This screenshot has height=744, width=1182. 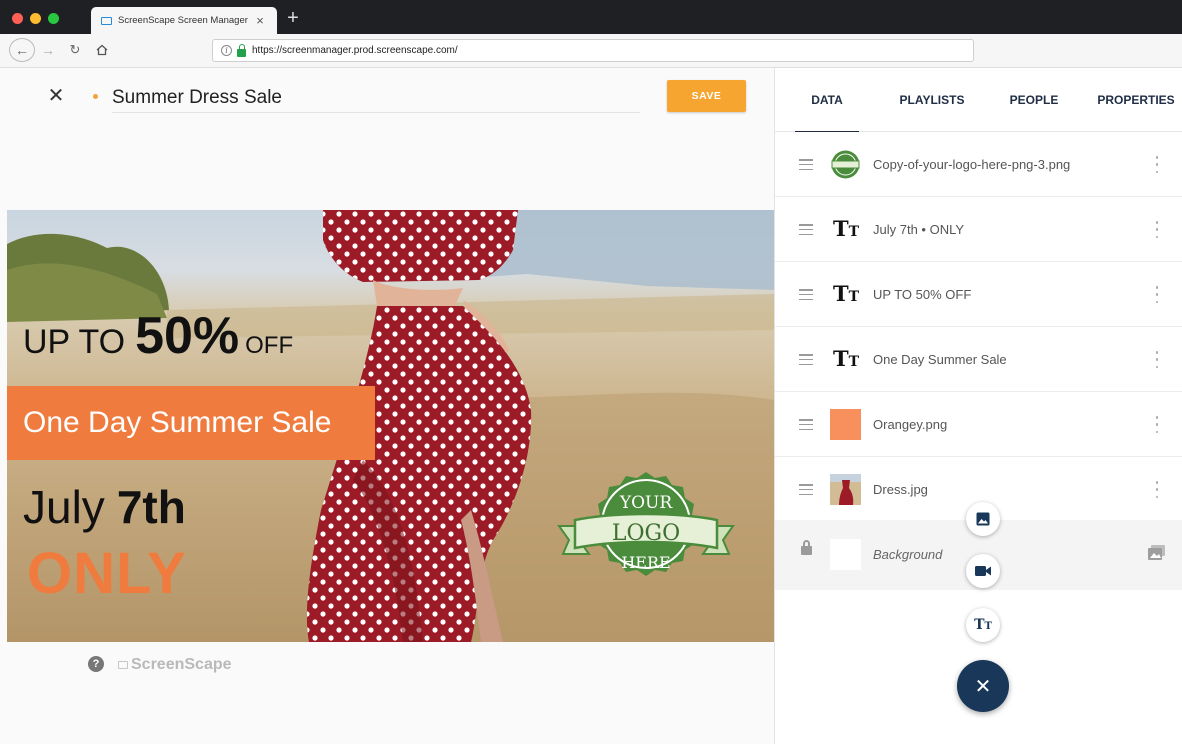 What do you see at coordinates (845, 424) in the screenshot?
I see `orange-swatch-thumbnail` at bounding box center [845, 424].